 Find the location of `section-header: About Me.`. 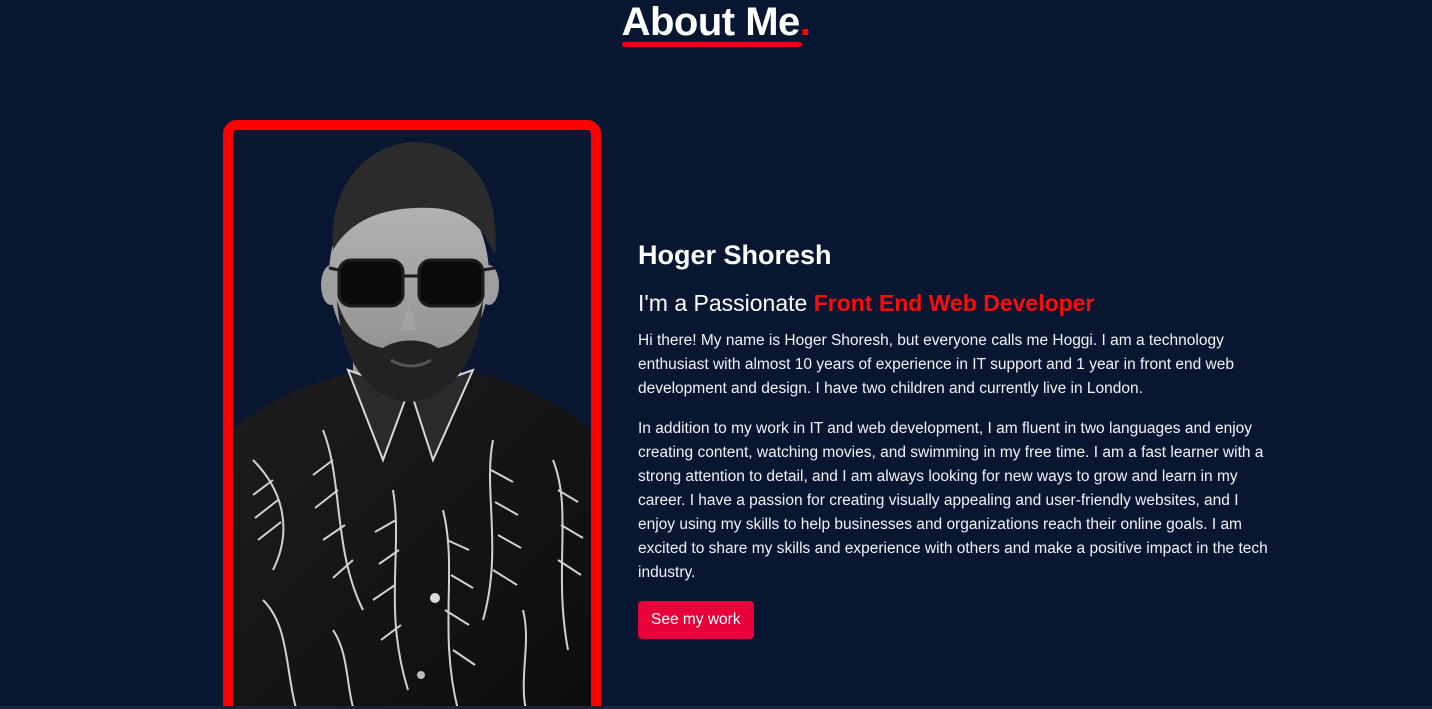

section-header: About Me. is located at coordinates (716, 23).